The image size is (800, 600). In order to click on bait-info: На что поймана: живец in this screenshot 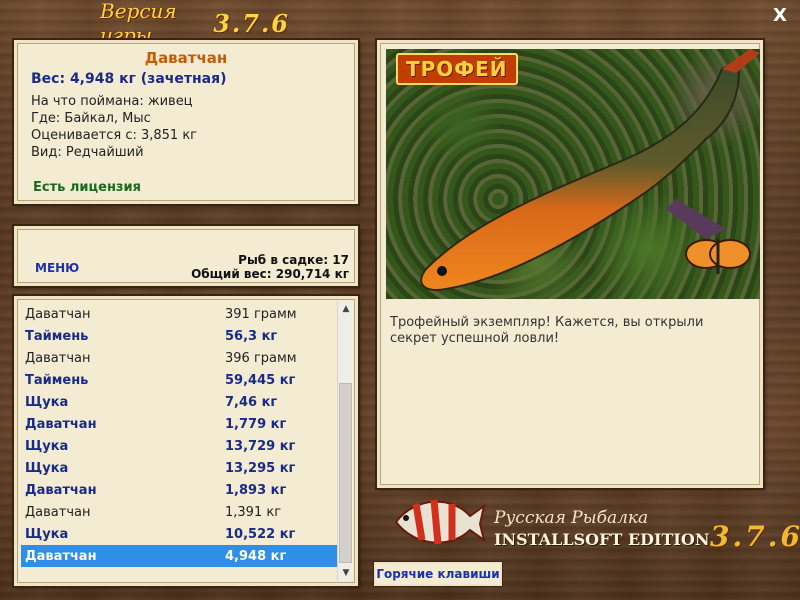, I will do `click(112, 101)`.